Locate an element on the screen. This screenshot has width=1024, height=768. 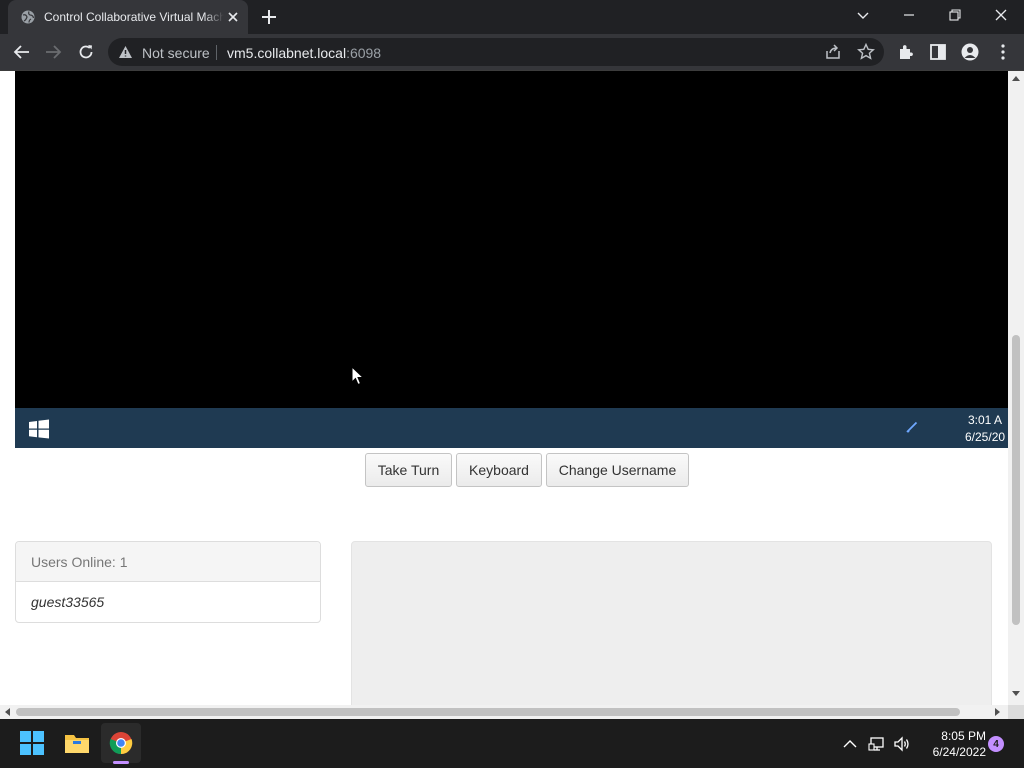
security-status: Not secure is located at coordinates (176, 53).